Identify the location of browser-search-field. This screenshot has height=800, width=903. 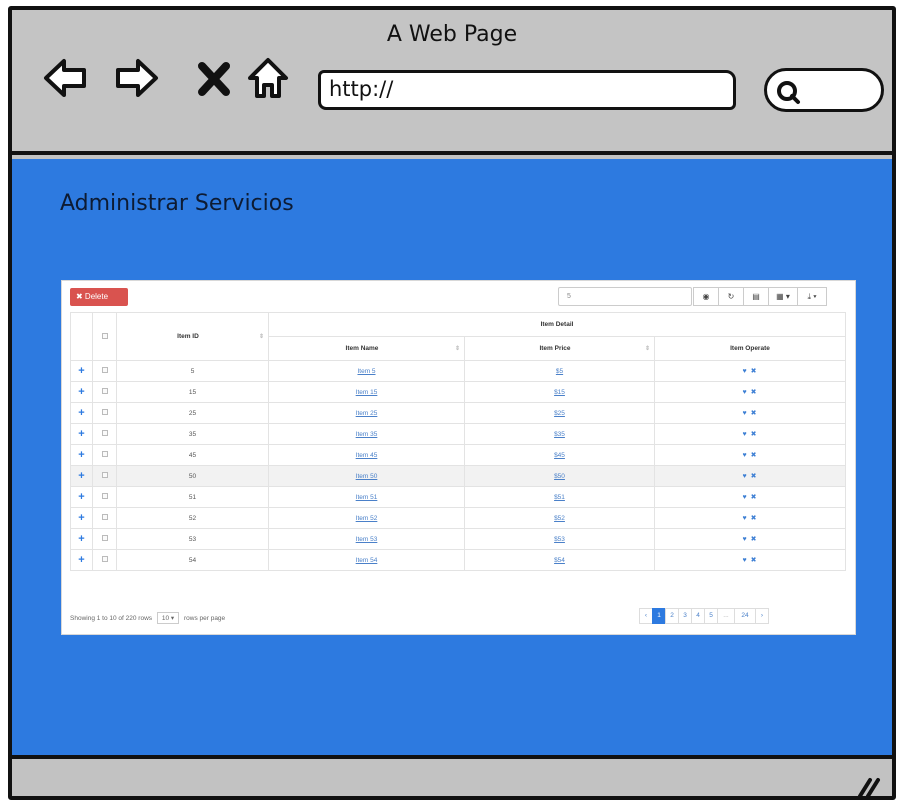
(824, 90).